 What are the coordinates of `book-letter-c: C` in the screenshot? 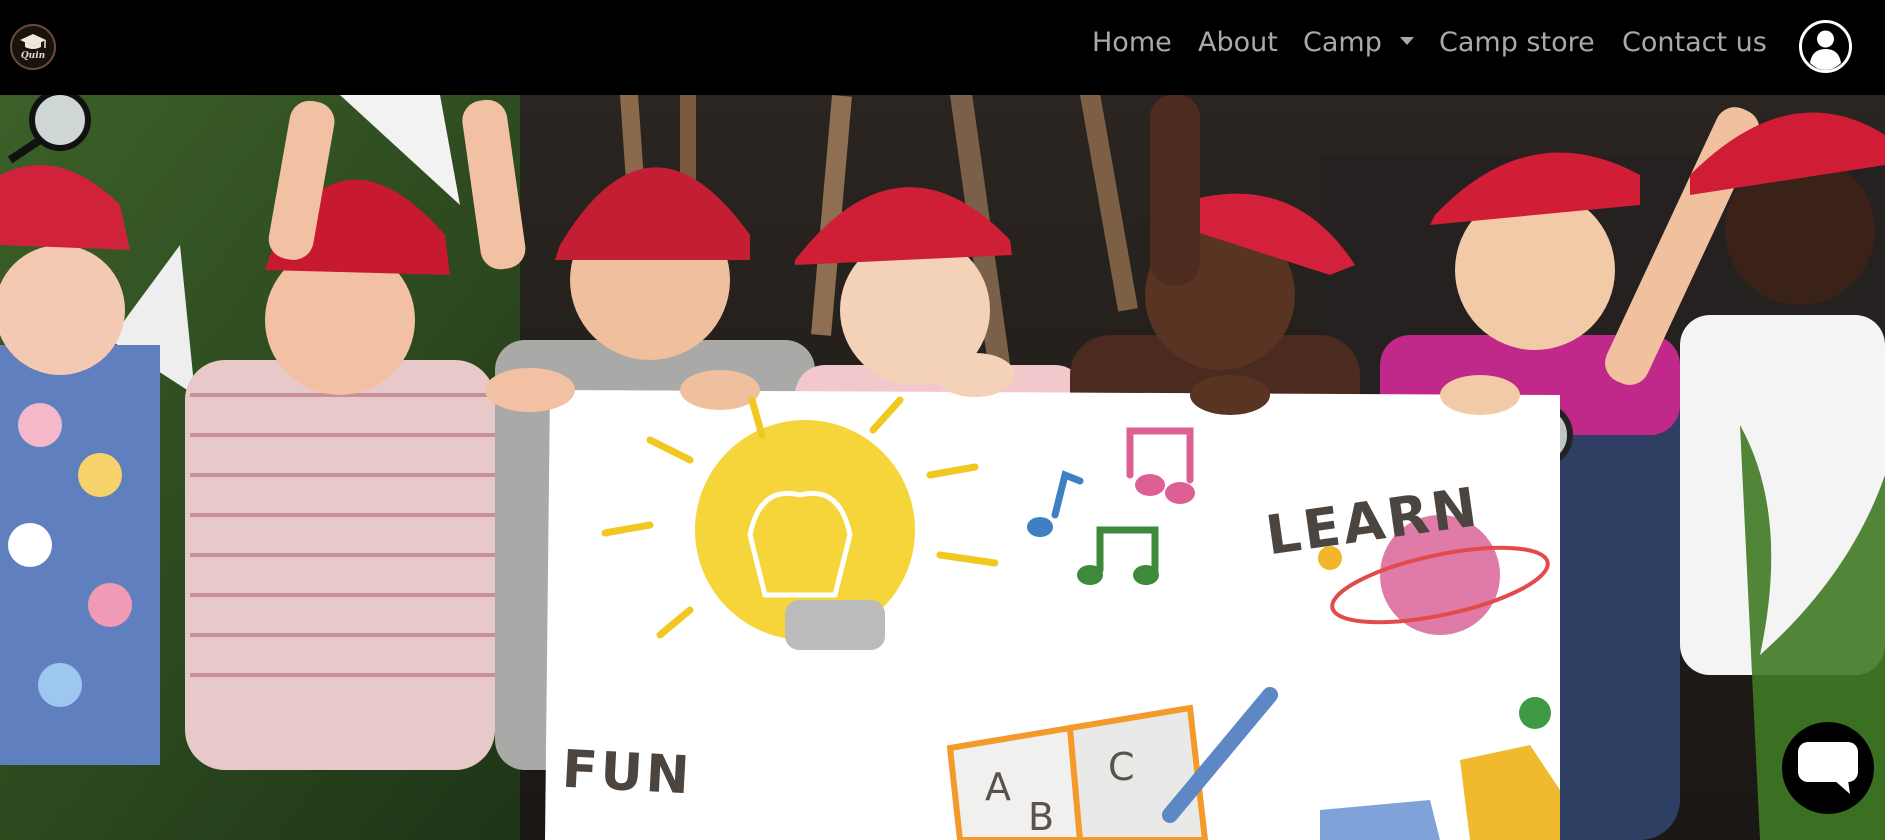 It's located at (1121, 767).